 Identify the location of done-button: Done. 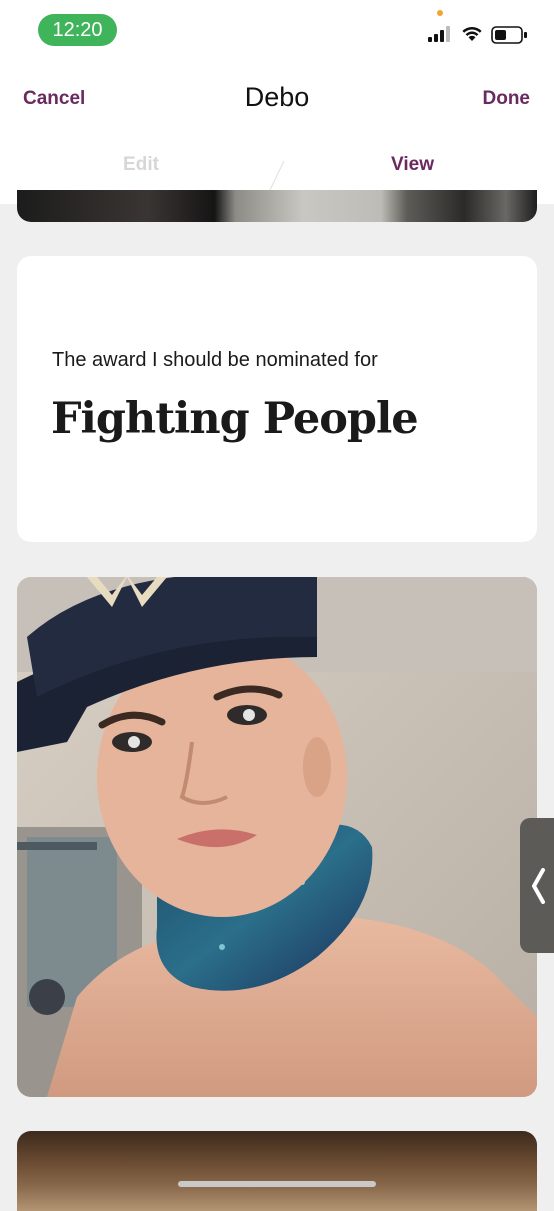
(507, 99).